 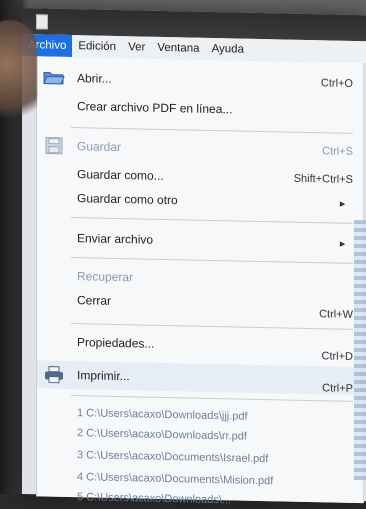 What do you see at coordinates (200, 200) in the screenshot?
I see `menu-item-guardar-como-otro: Guardar como otro ►` at bounding box center [200, 200].